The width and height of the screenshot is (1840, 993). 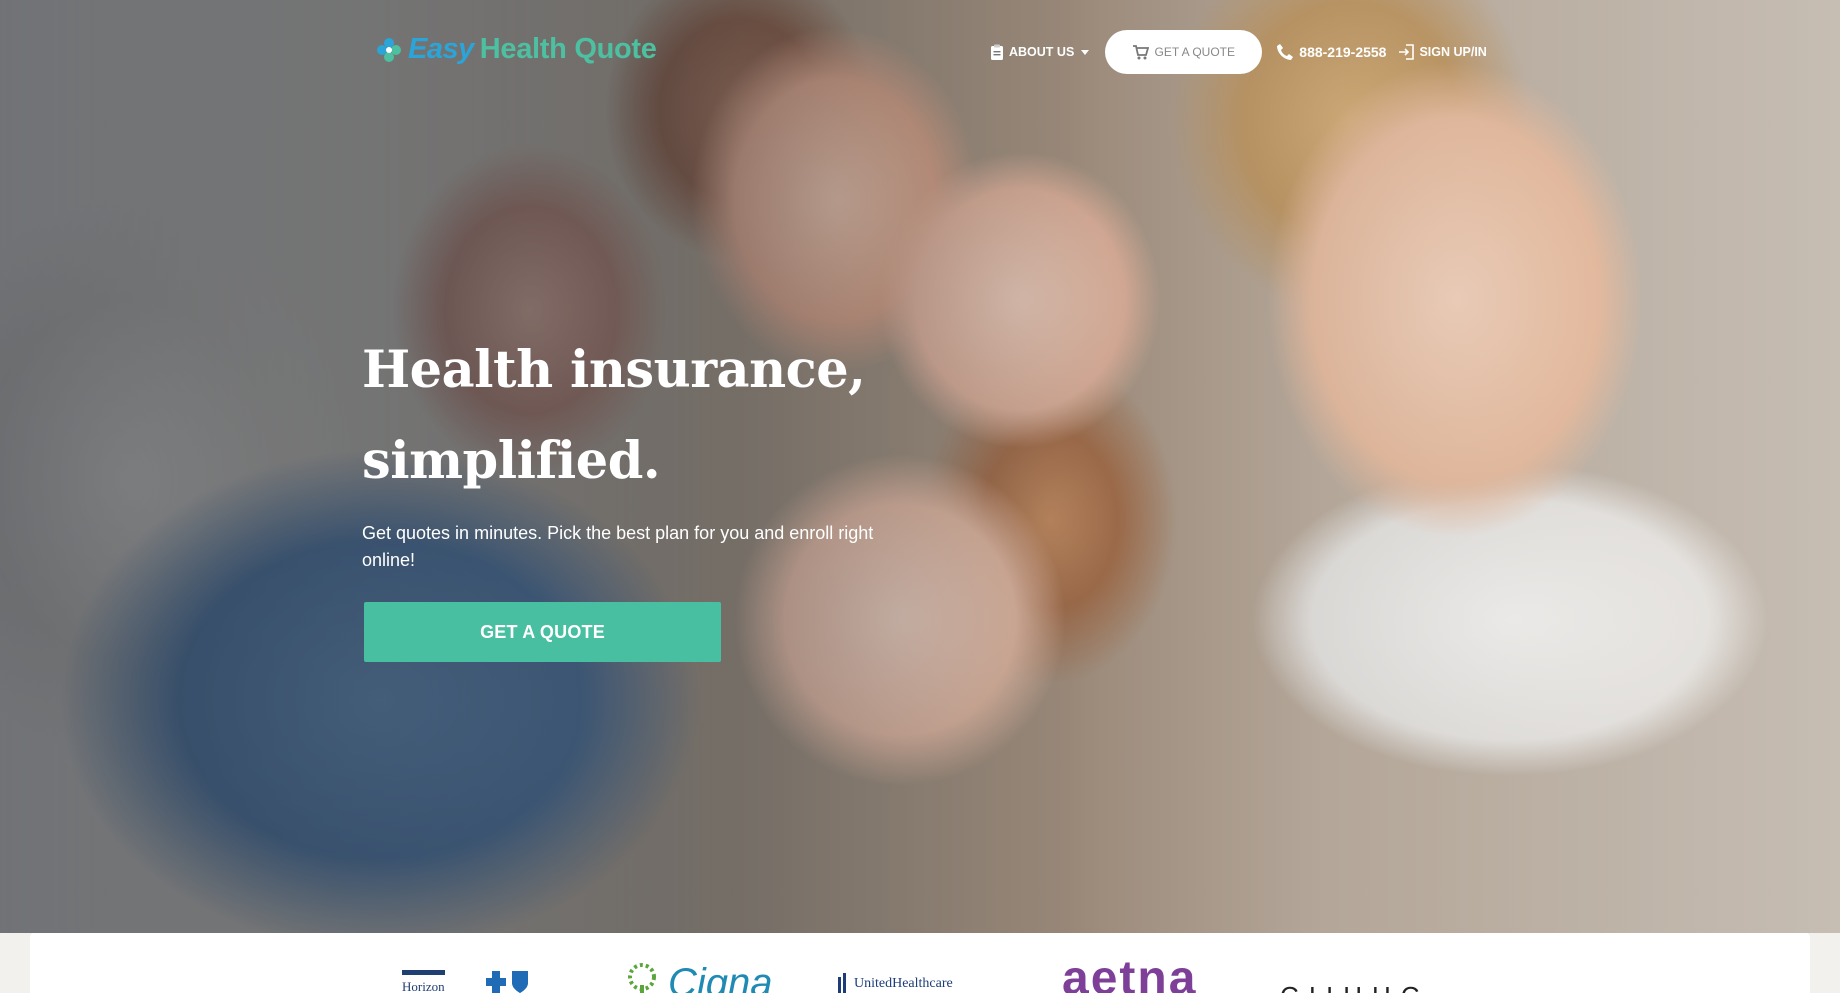 What do you see at coordinates (720, 977) in the screenshot?
I see `cigna-logo-text: Cigna` at bounding box center [720, 977].